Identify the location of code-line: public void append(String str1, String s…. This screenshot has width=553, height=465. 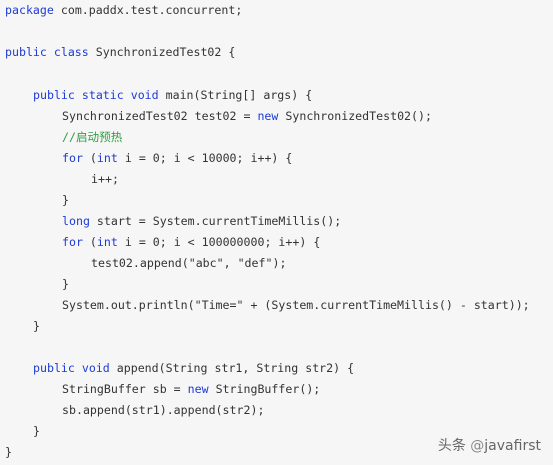
(193, 368).